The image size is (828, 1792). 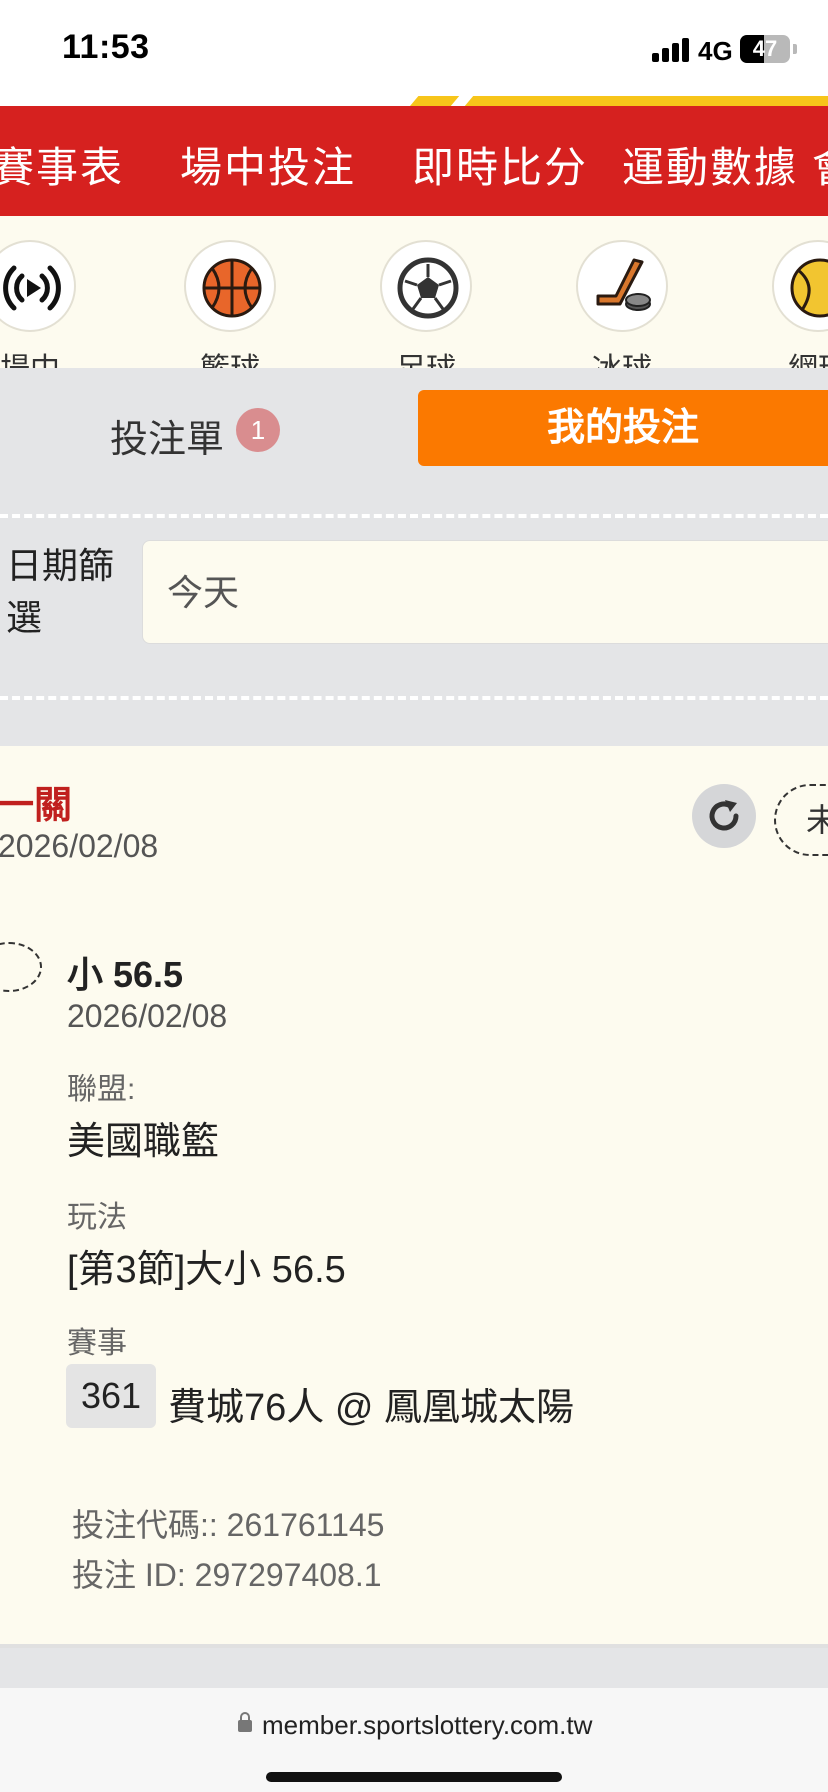 I want to click on browser-url-bar: member.sportslottery.com.tw, so click(x=414, y=1740).